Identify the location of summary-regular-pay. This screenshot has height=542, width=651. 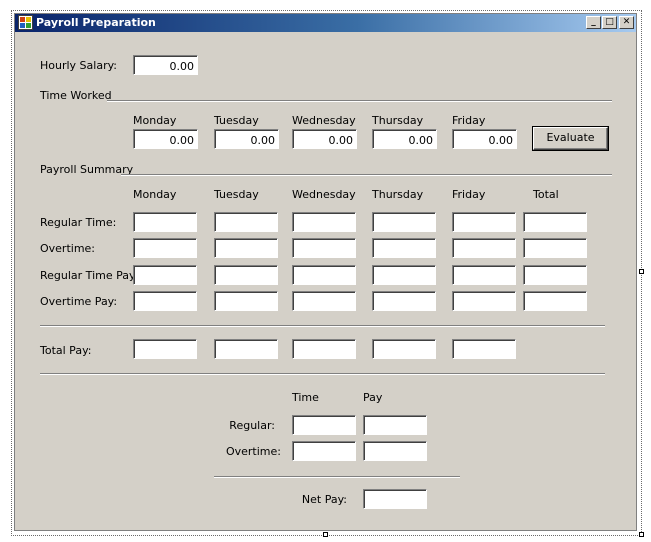
(395, 425).